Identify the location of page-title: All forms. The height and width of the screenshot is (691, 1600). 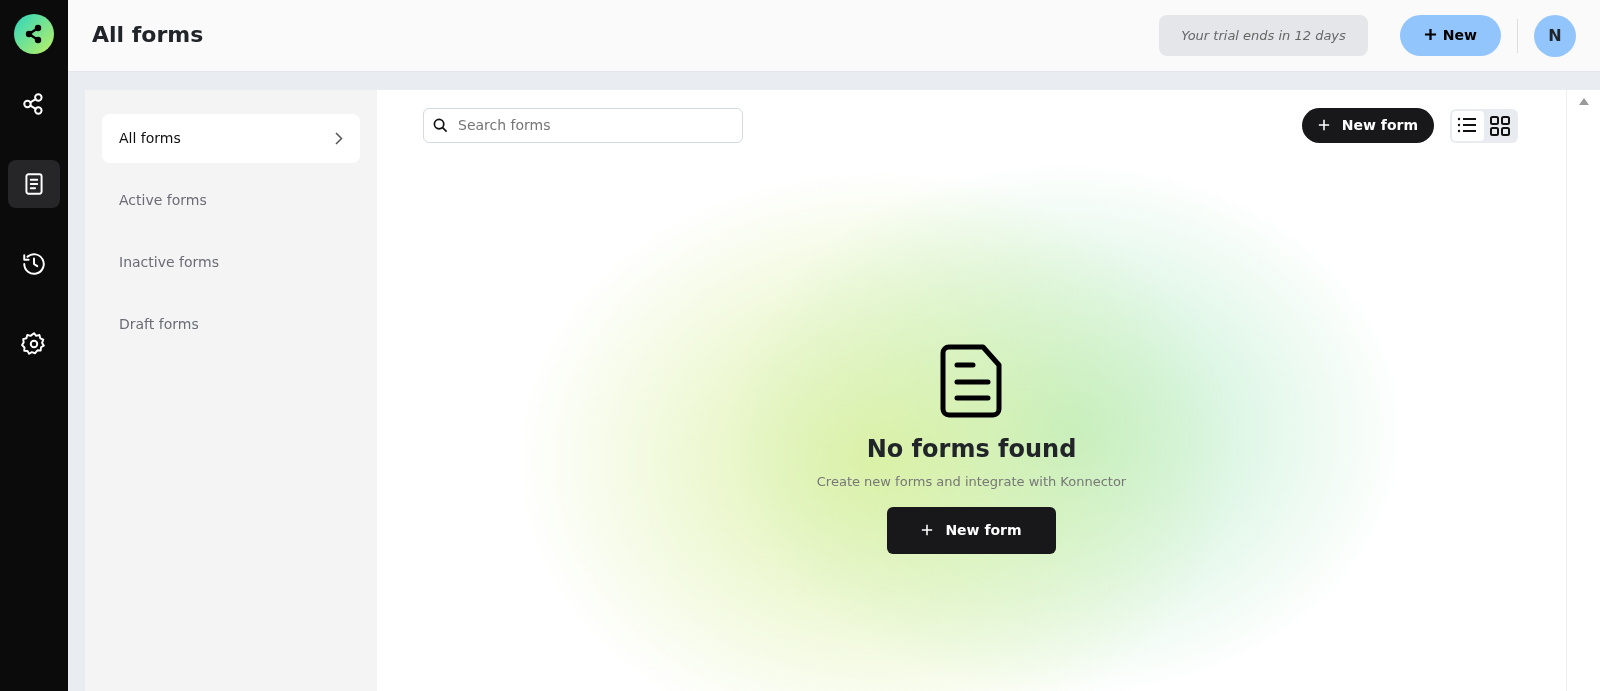
(148, 35).